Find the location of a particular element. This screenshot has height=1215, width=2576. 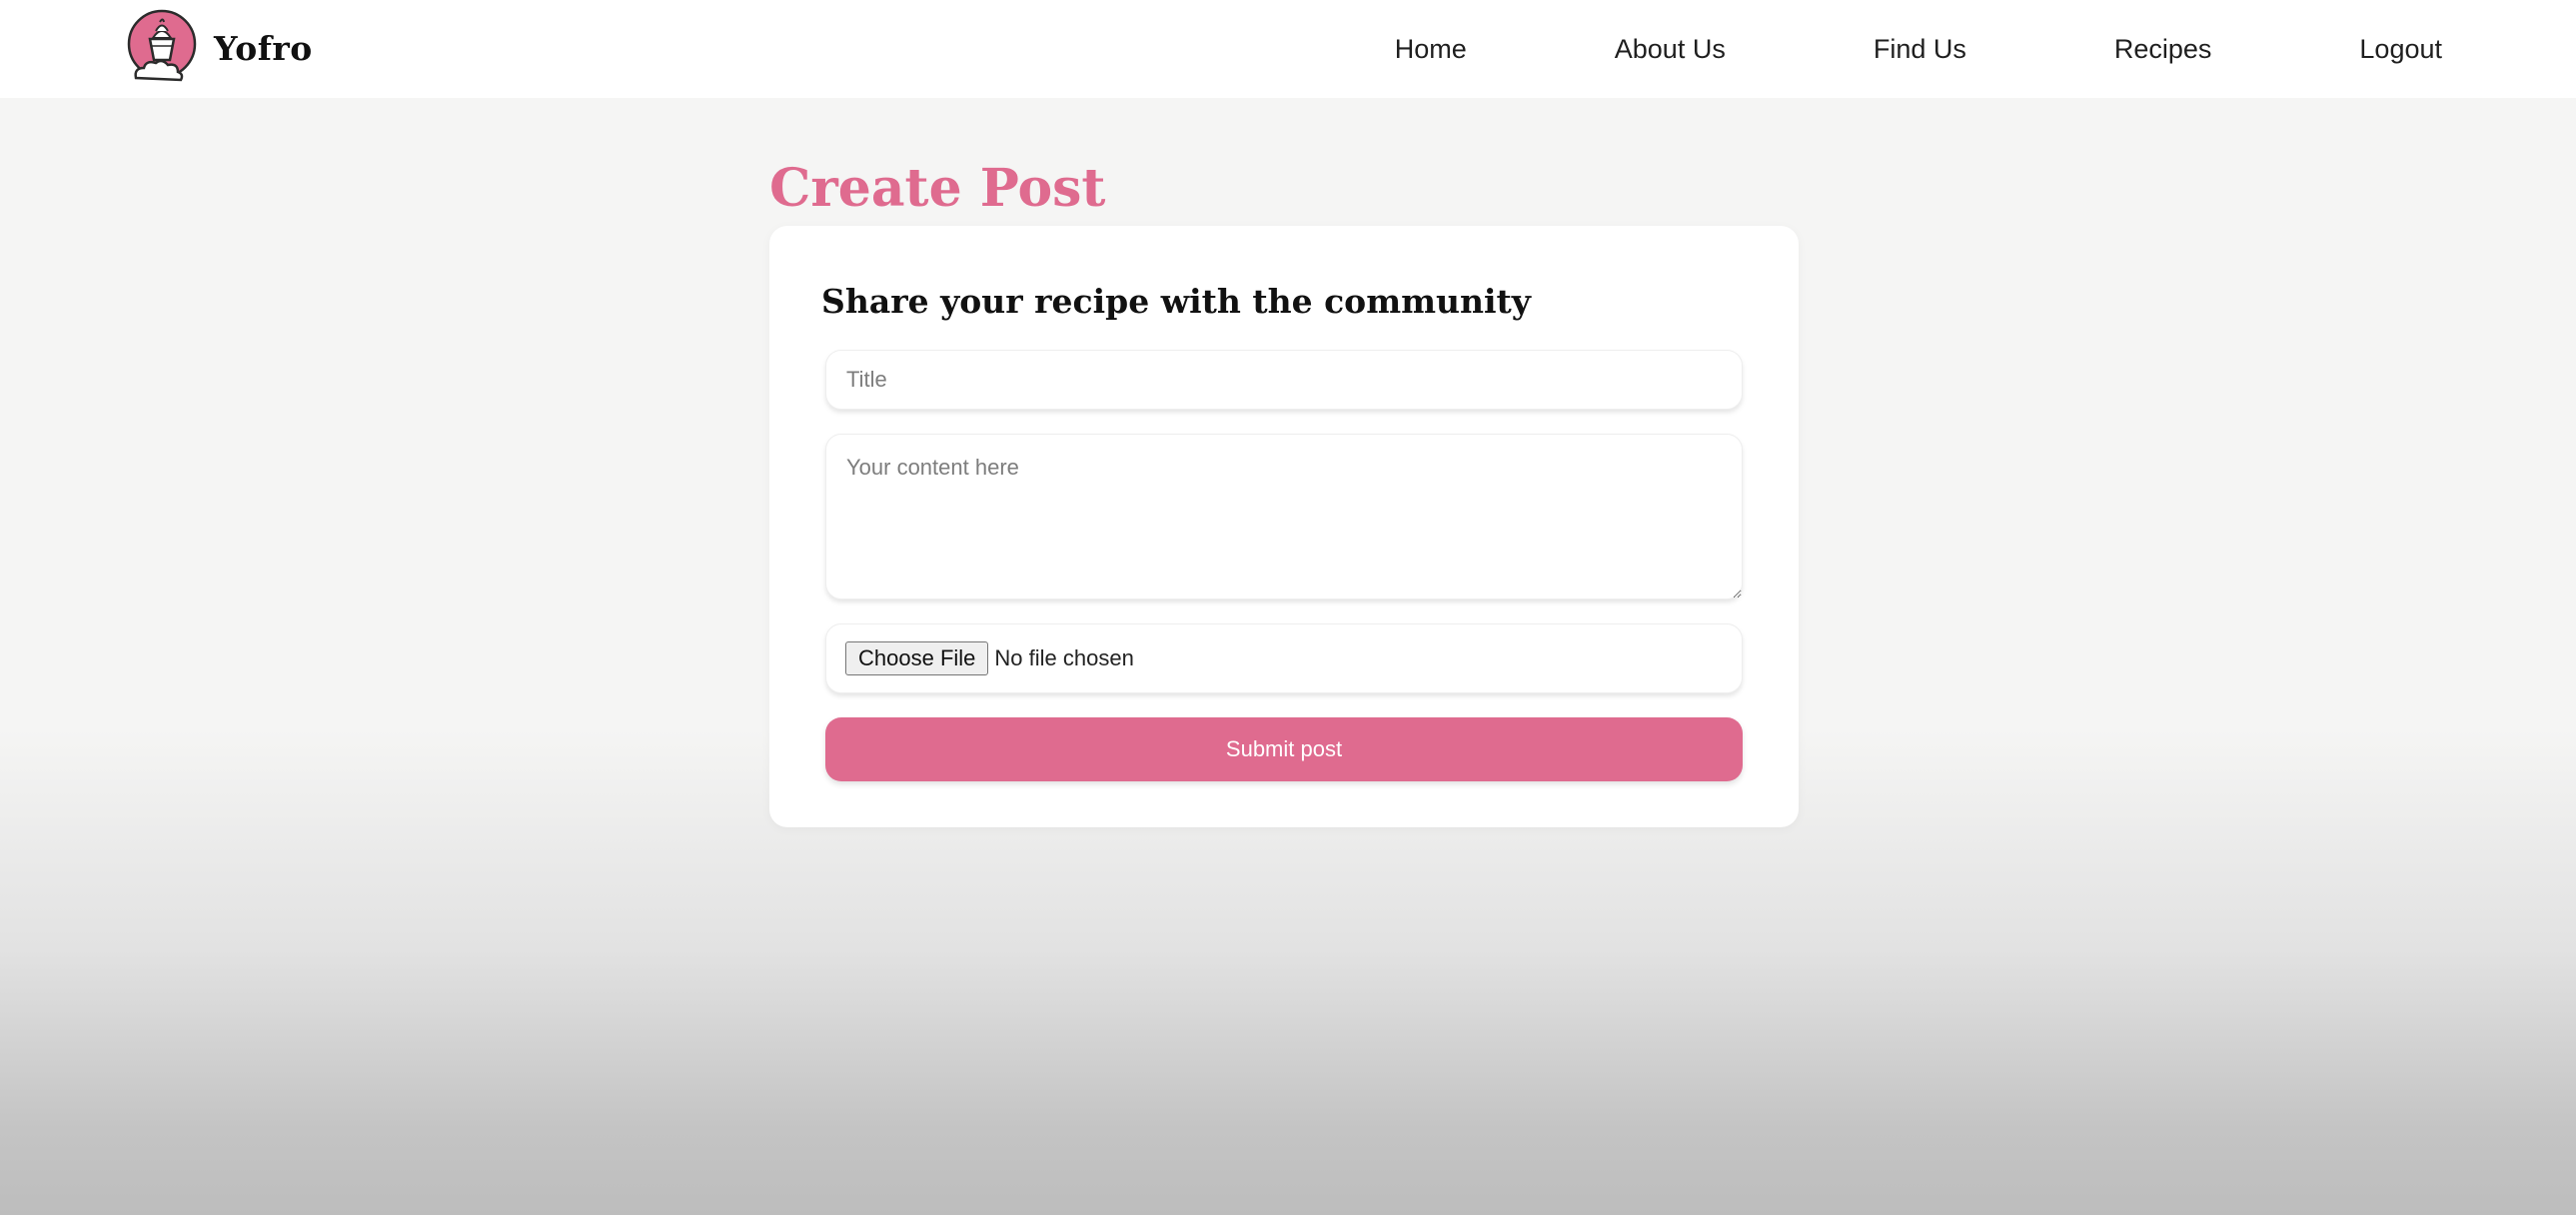

nav-find-us-link: Find Us is located at coordinates (1920, 49).